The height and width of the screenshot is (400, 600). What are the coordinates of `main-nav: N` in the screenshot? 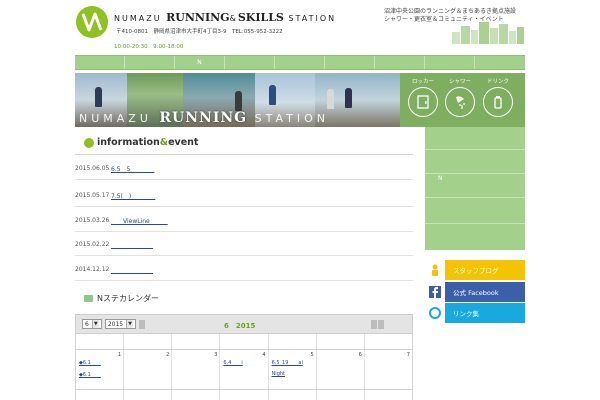 It's located at (300, 62).